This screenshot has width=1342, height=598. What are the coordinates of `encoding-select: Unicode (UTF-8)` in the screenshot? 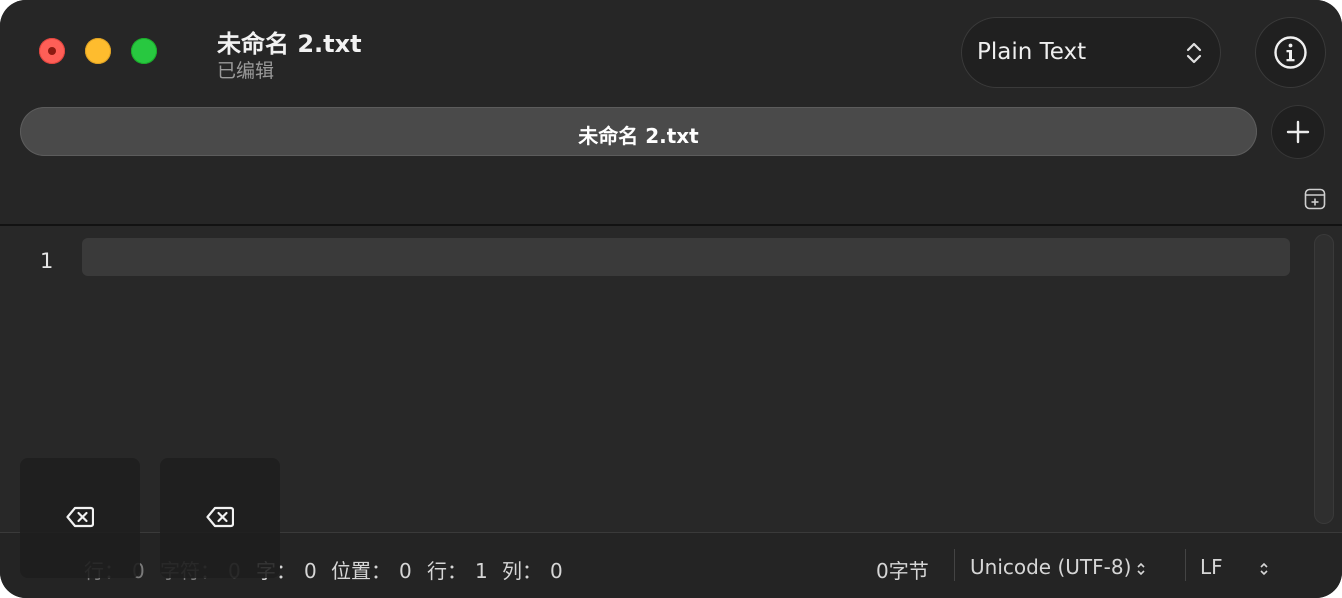 It's located at (1058, 567).